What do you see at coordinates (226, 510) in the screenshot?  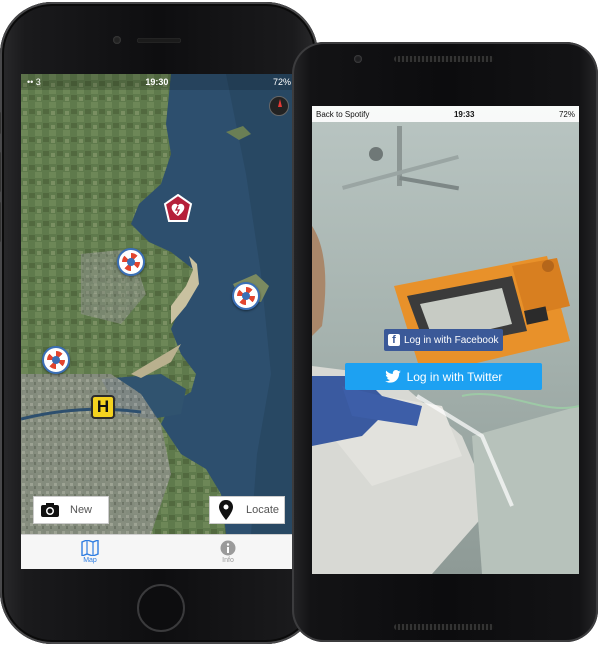 I see `location-pin-icon` at bounding box center [226, 510].